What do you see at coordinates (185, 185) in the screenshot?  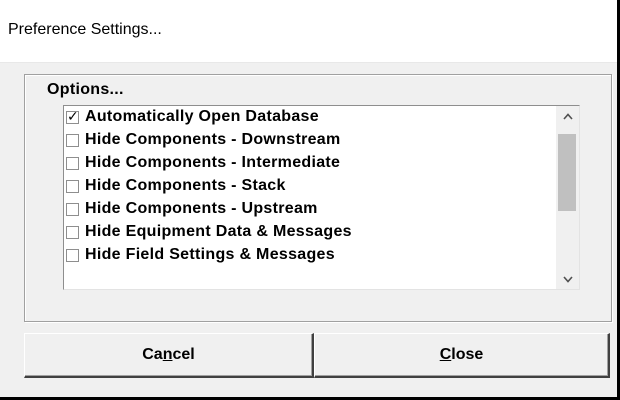 I see `list-item-label: Hide Components - Stack` at bounding box center [185, 185].